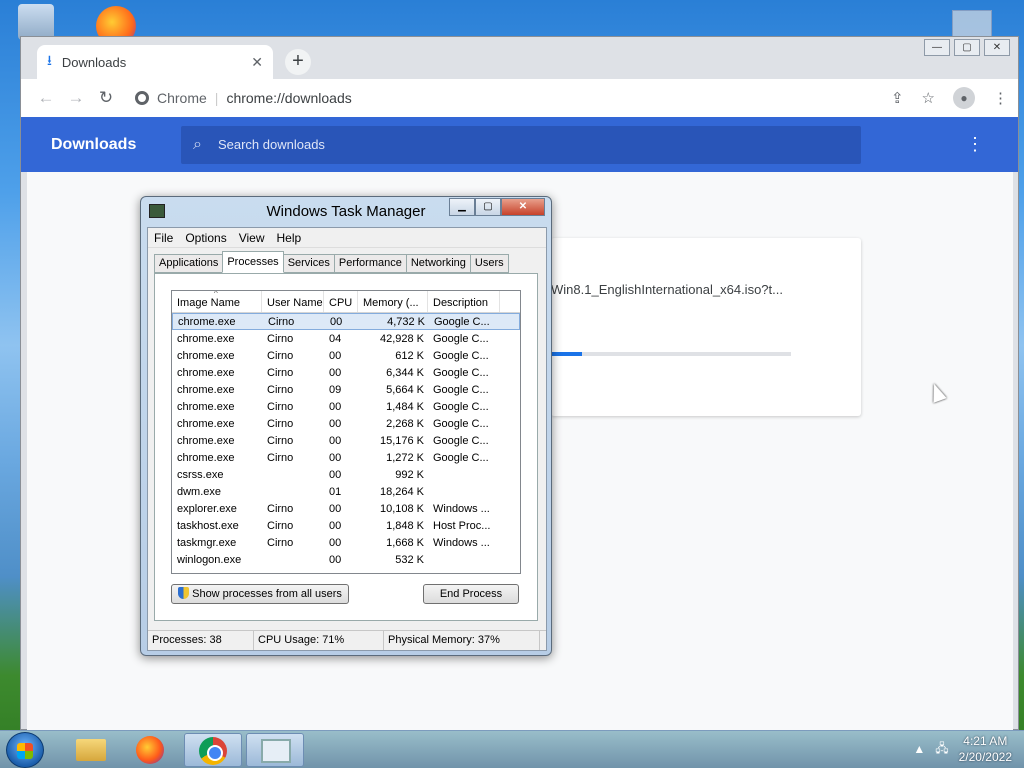 The width and height of the screenshot is (1024, 768). I want to click on show-all-processes-button: Show processes from all users, so click(260, 594).